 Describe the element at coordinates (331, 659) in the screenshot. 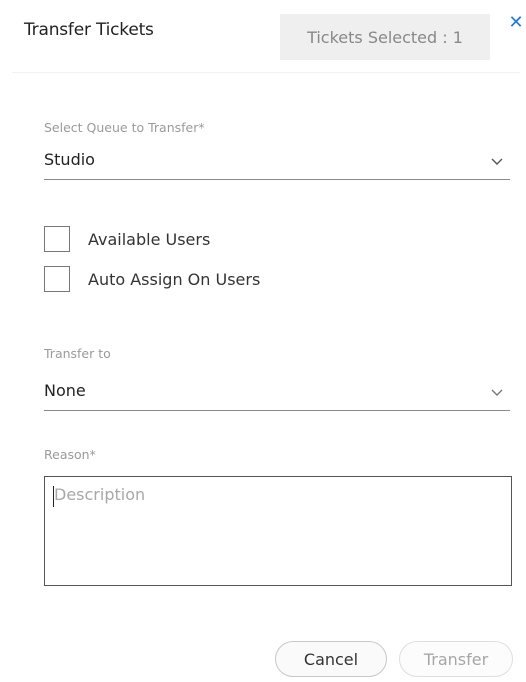

I see `cancel-button: Cancel` at that location.